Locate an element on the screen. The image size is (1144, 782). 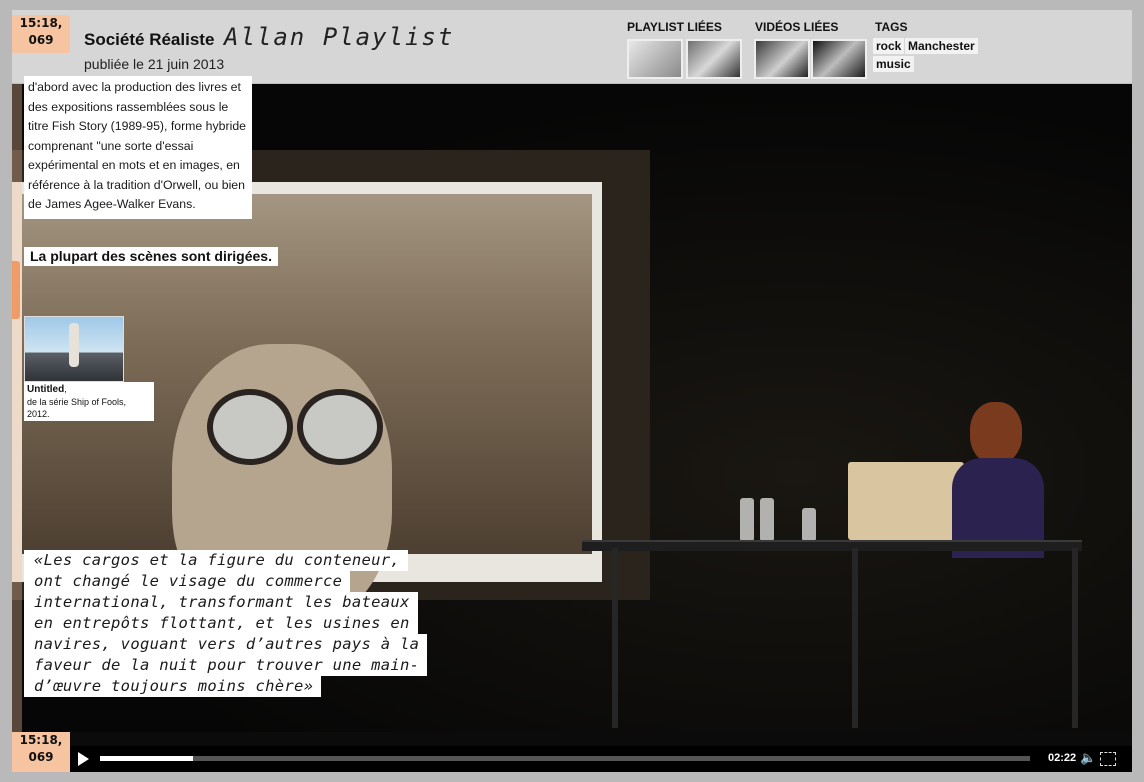
timeline-strip is located at coordinates (17, 392).